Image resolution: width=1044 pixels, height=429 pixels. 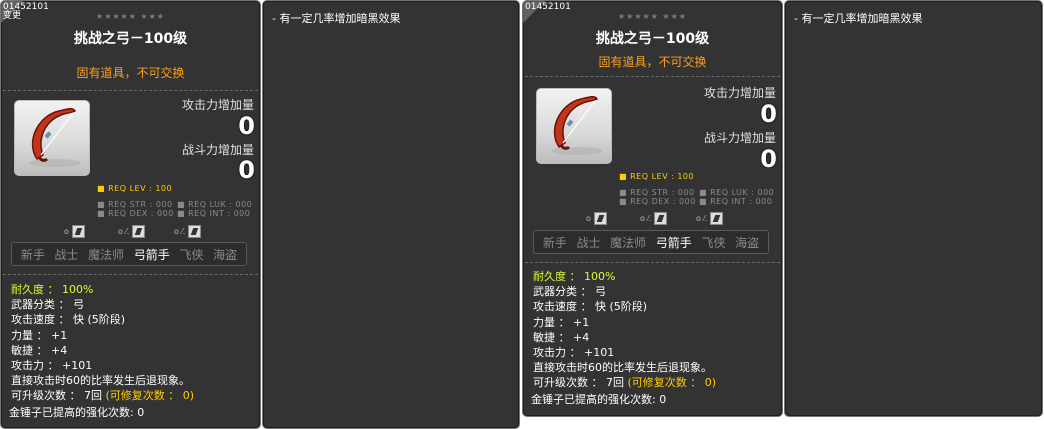 What do you see at coordinates (739, 138) in the screenshot?
I see `combat-increase-label: 战斗力增加量` at bounding box center [739, 138].